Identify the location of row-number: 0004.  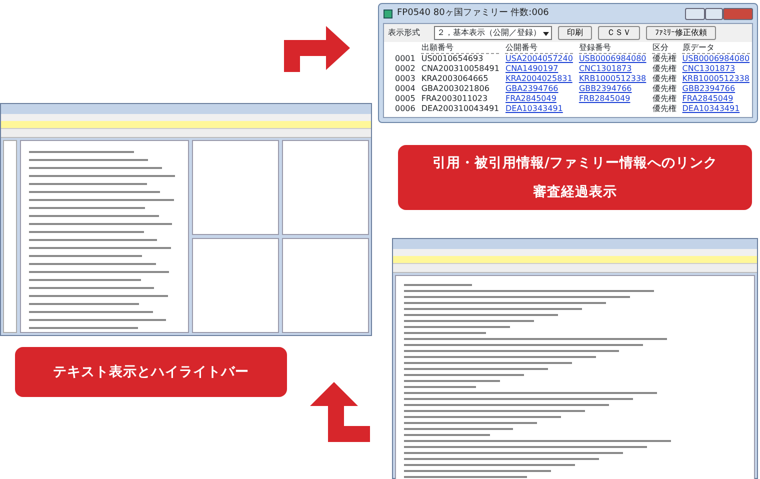
(405, 88).